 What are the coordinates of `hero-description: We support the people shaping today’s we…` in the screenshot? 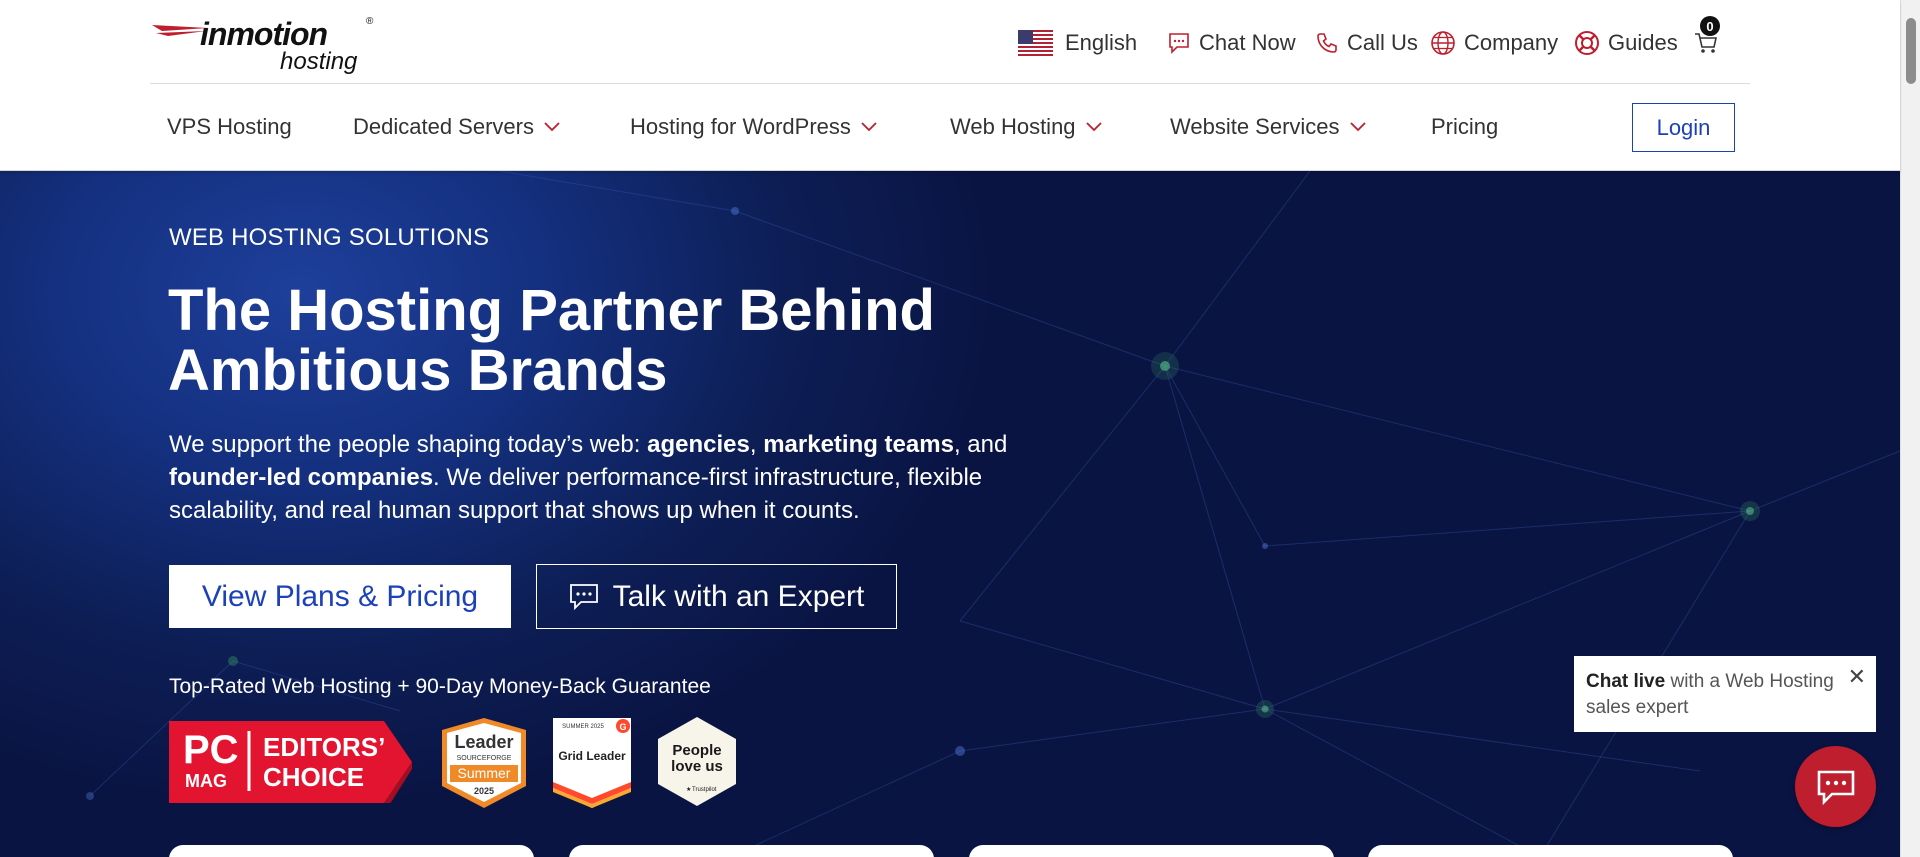 It's located at (588, 477).